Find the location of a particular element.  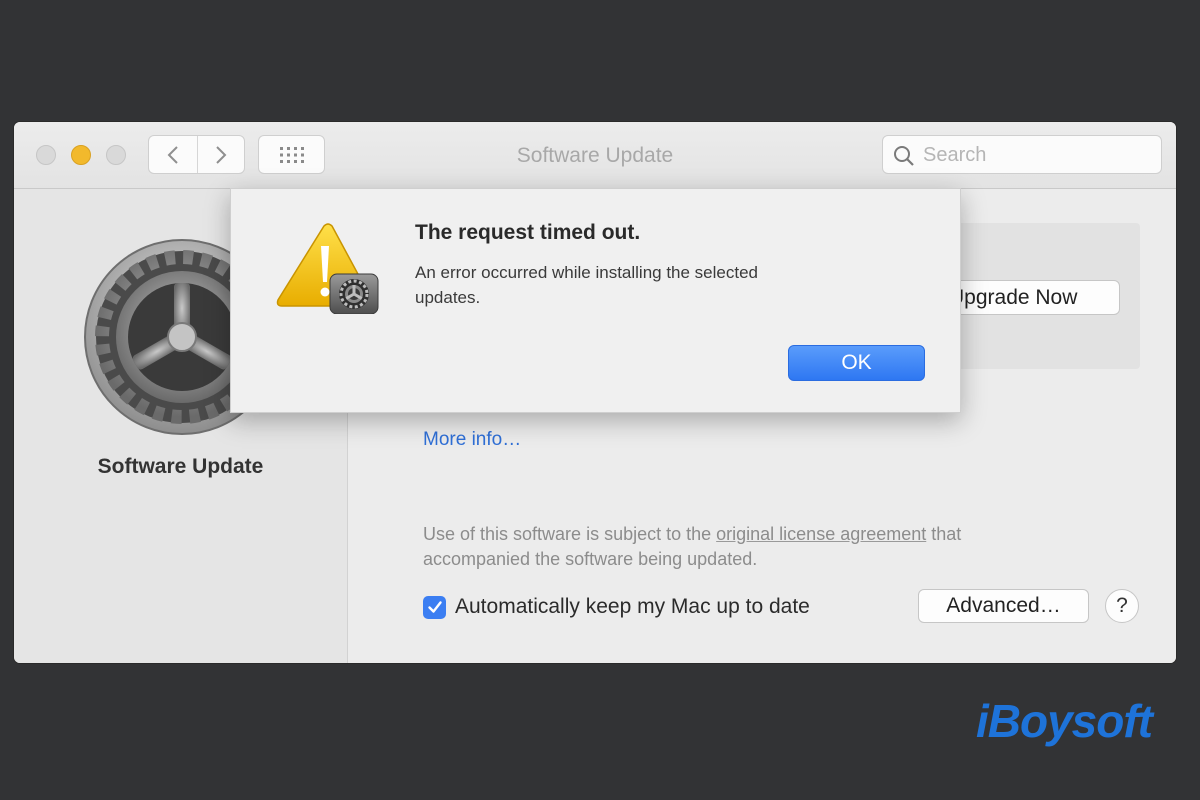

checkmark-icon is located at coordinates (434, 607).